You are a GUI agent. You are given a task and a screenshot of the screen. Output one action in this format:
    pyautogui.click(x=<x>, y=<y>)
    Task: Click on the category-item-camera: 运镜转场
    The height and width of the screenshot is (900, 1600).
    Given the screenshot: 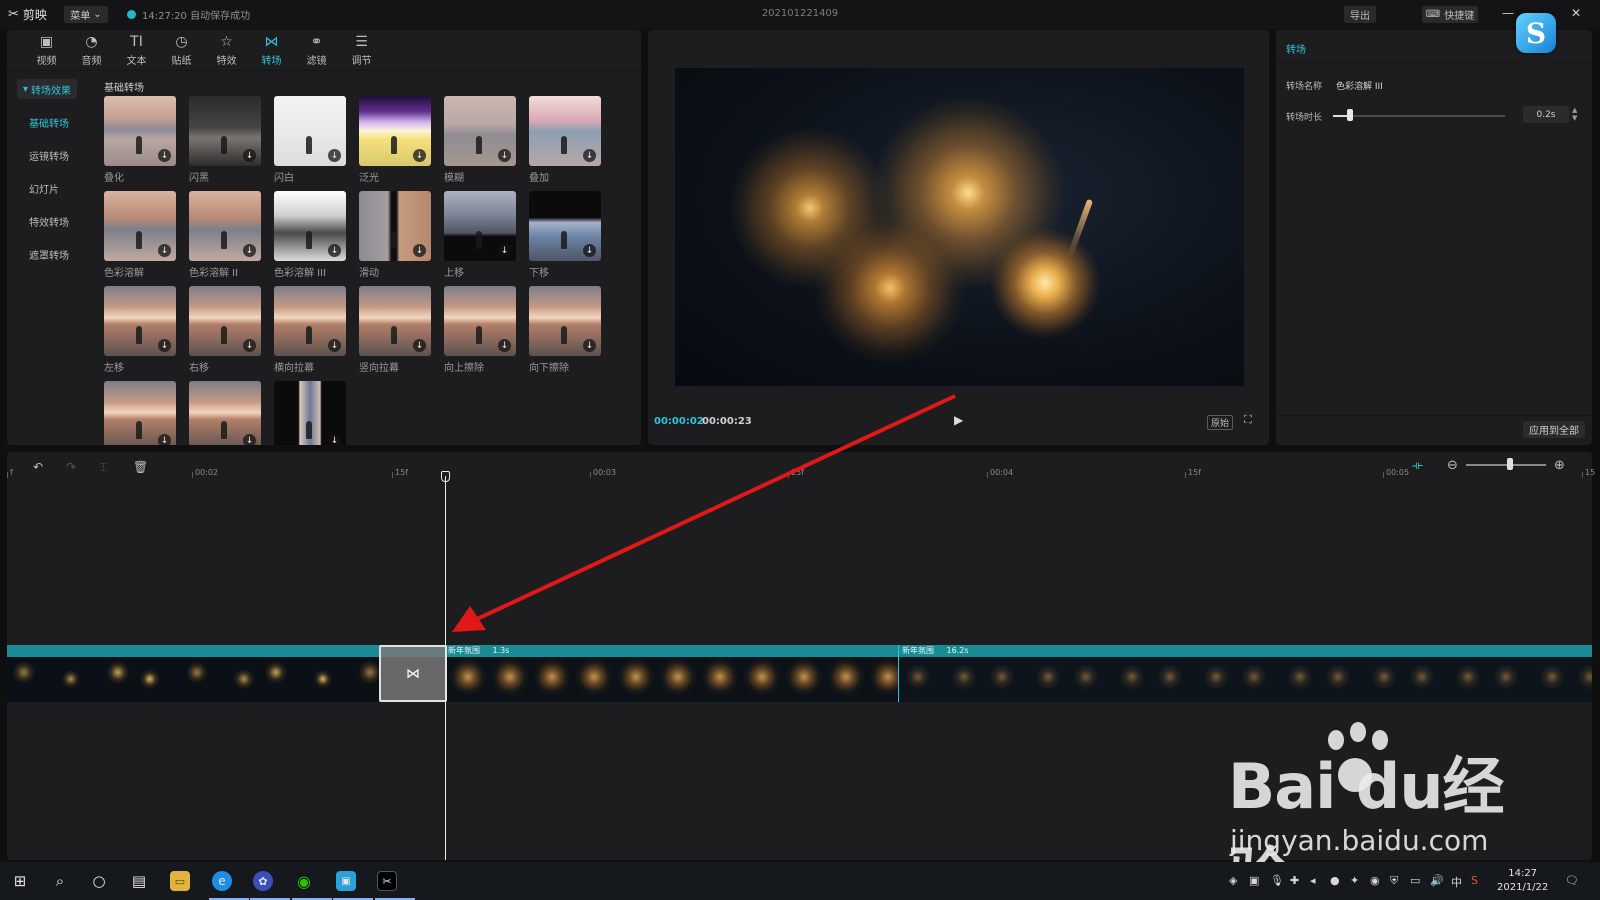 What is the action you would take?
    pyautogui.click(x=49, y=155)
    